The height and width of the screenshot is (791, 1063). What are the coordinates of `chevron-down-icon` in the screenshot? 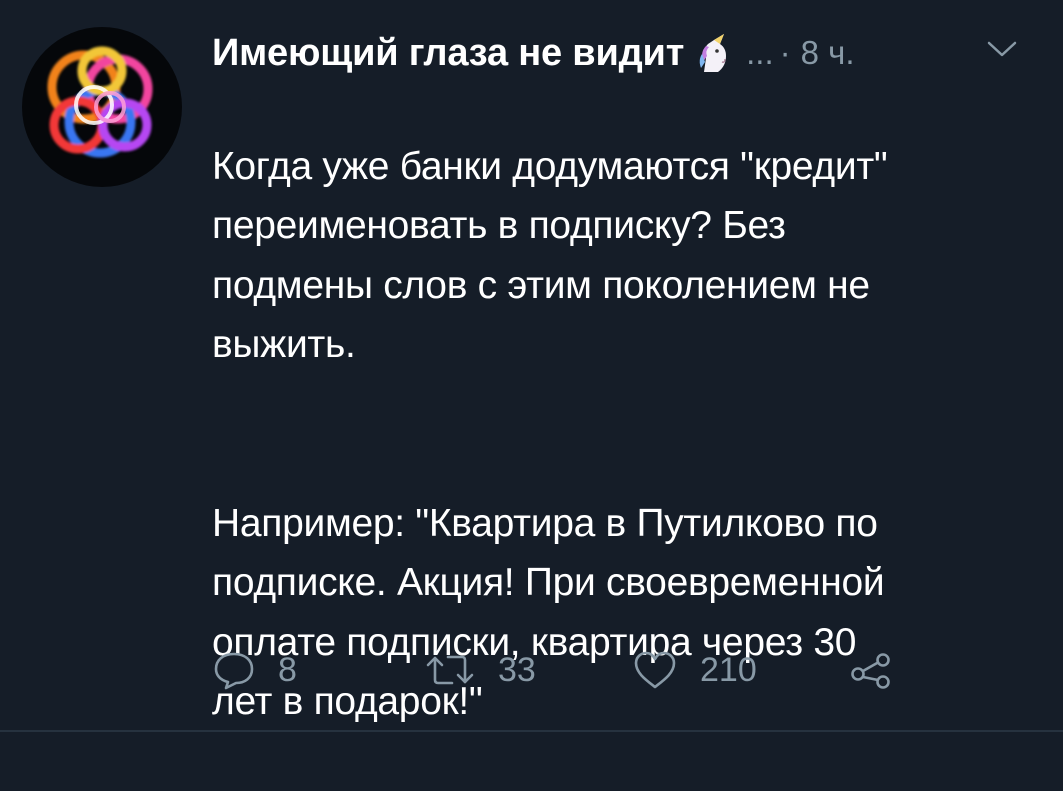 It's located at (1002, 49).